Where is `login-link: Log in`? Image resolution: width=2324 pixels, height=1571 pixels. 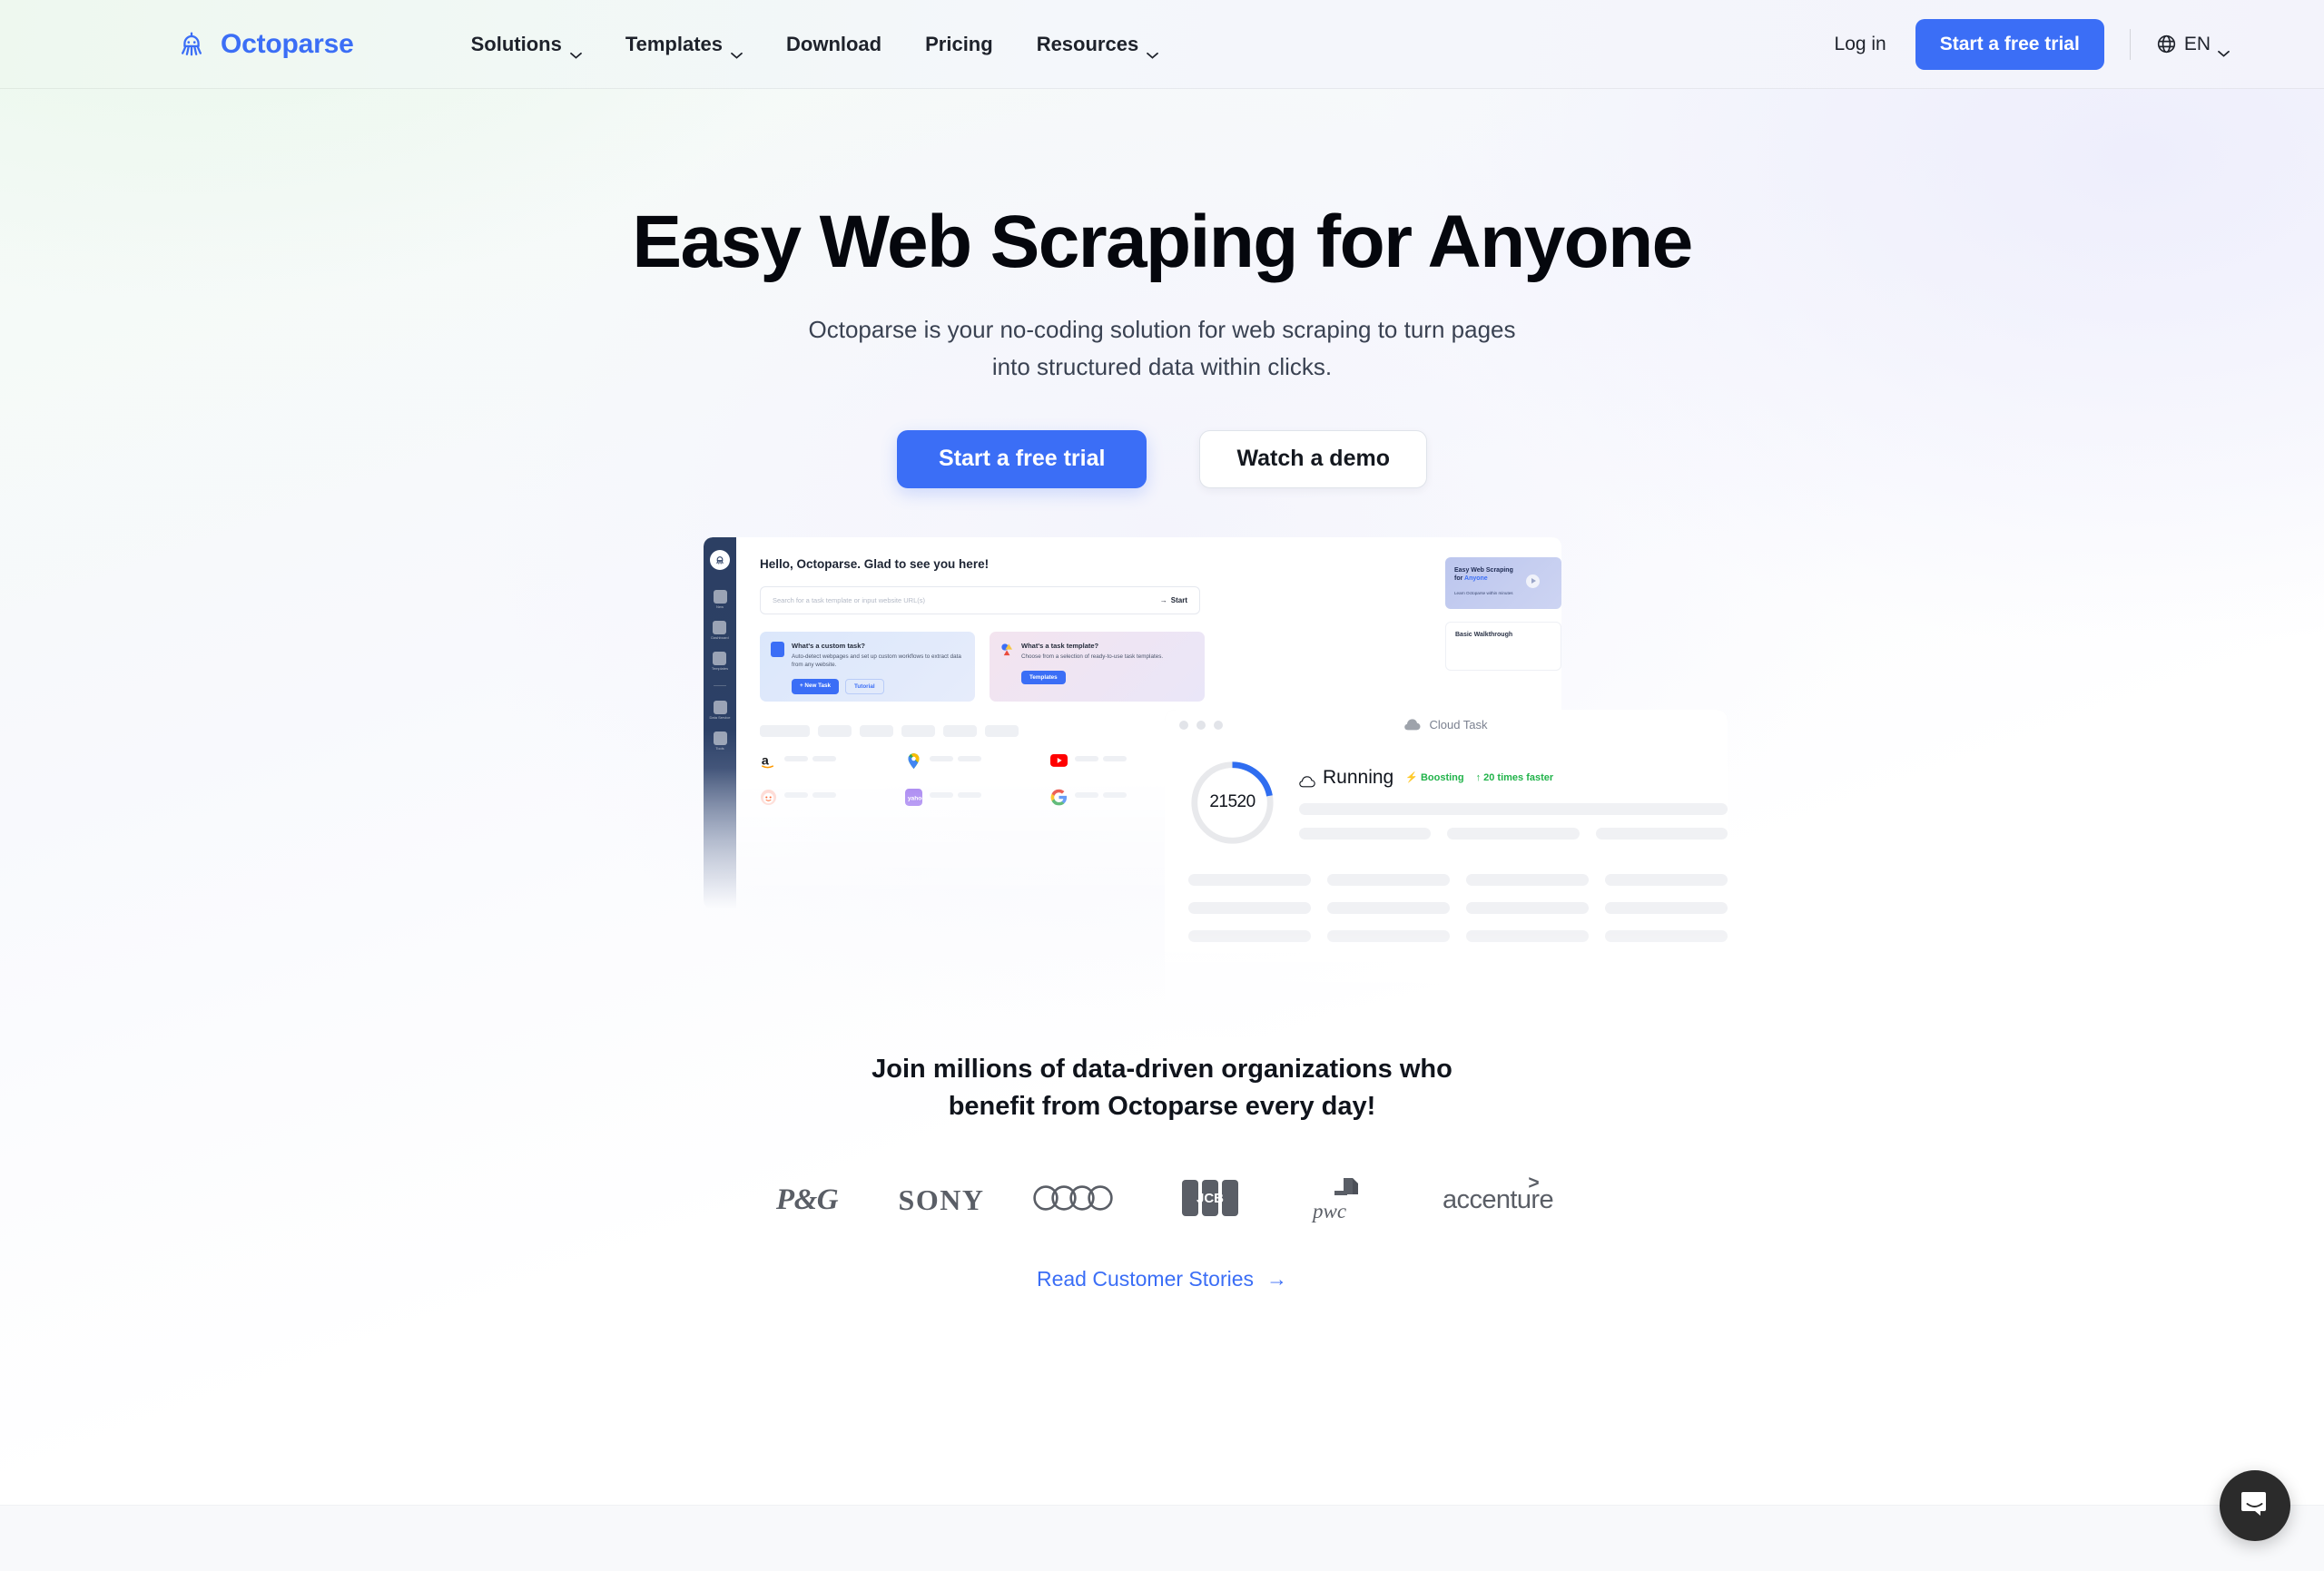 login-link: Log in is located at coordinates (1860, 44).